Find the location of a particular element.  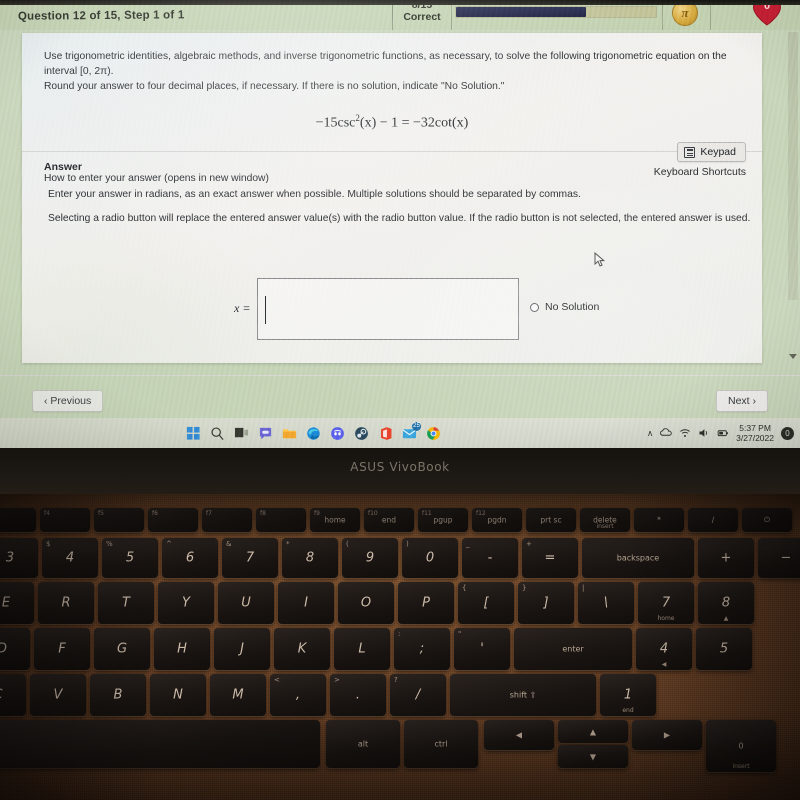

mail-icon: 25 is located at coordinates (411, 431).